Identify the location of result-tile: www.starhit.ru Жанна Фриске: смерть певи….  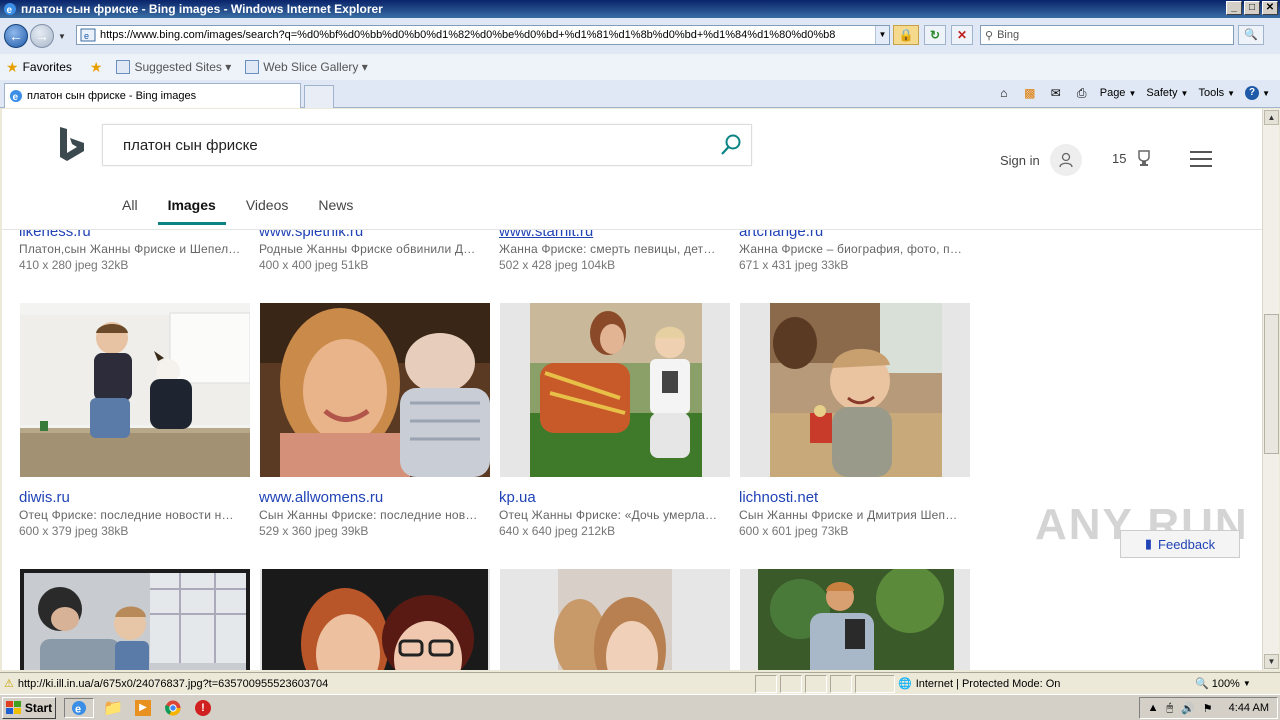
(615, 248).